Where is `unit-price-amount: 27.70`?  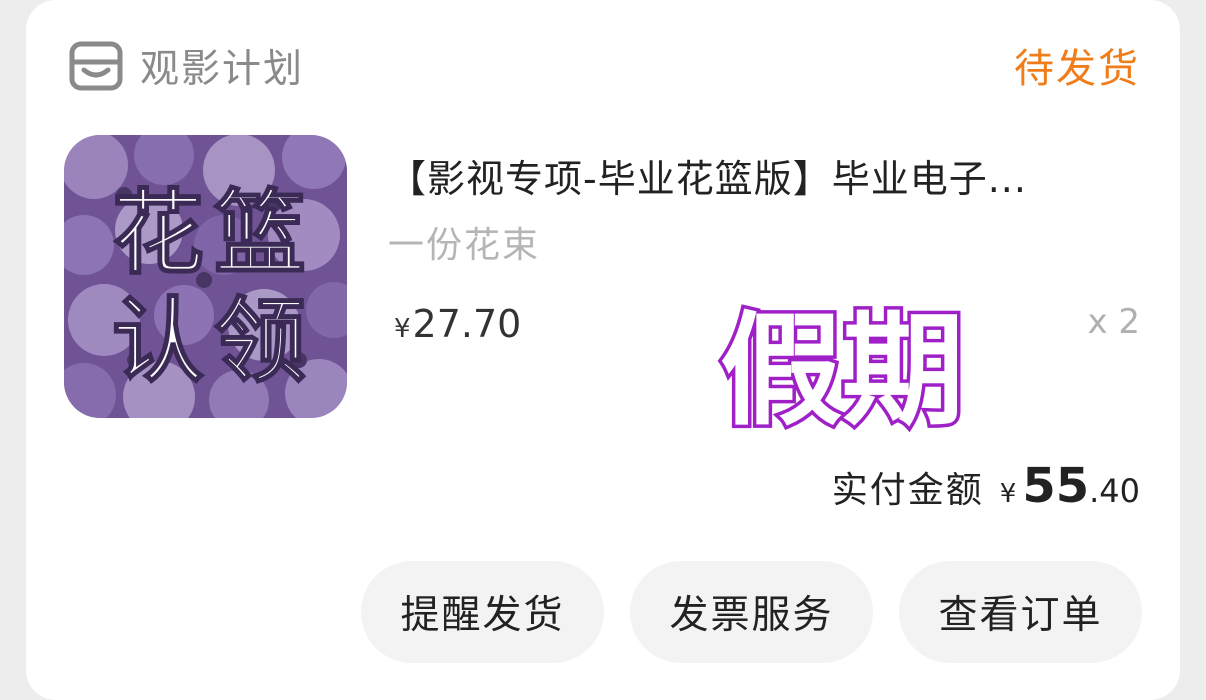
unit-price-amount: 27.70 is located at coordinates (467, 324).